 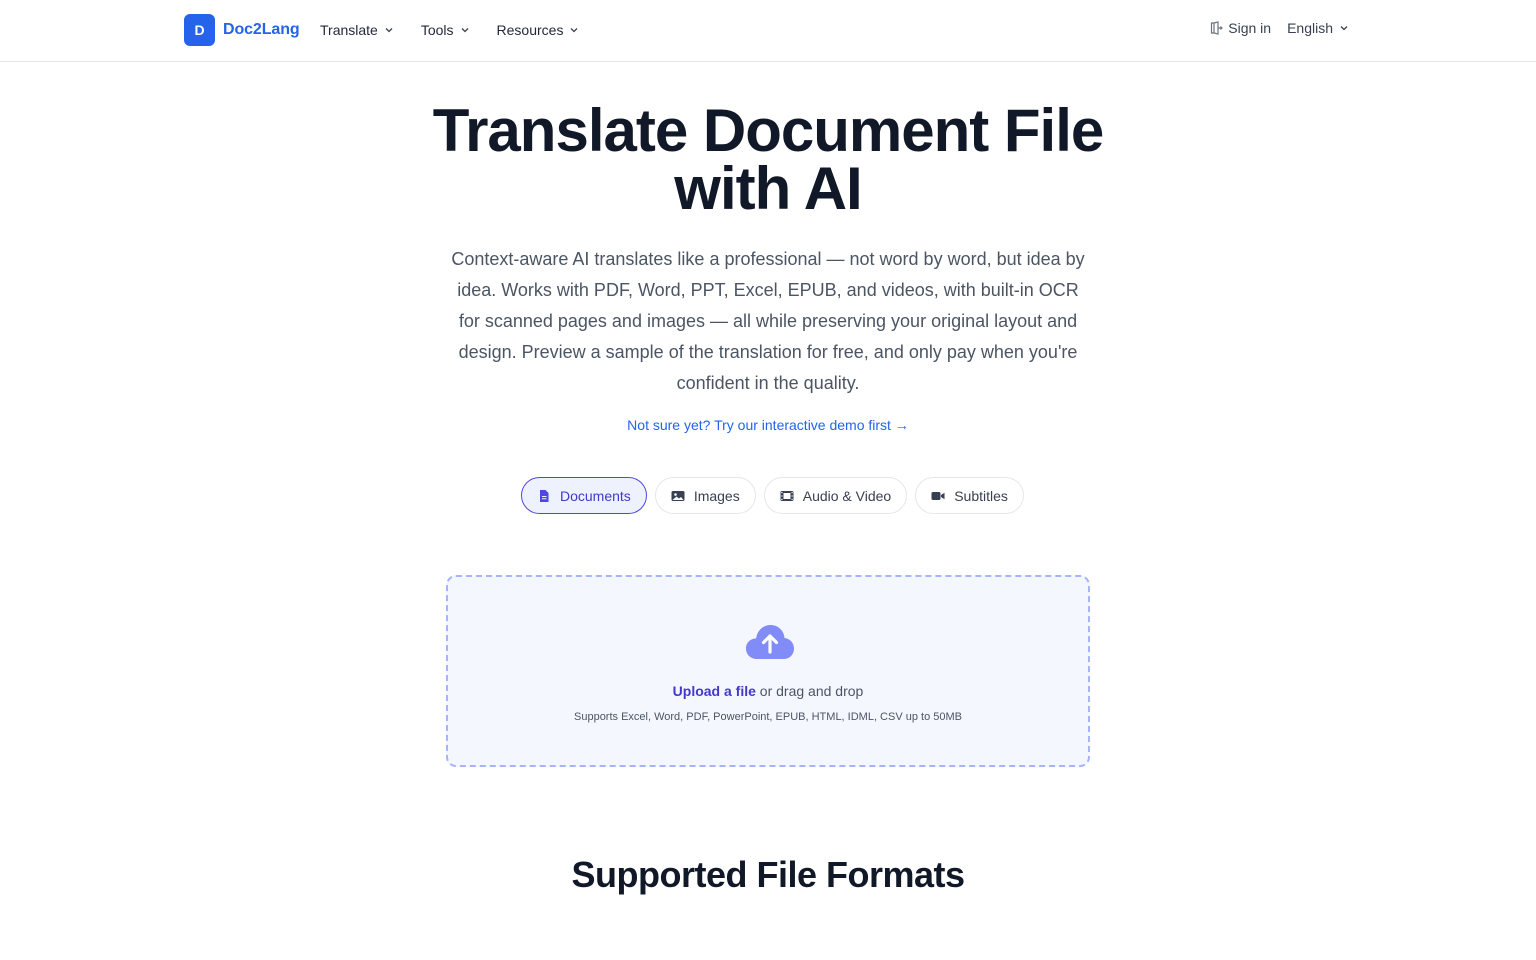 I want to click on page-title: Translate Document File with AI, so click(x=768, y=160).